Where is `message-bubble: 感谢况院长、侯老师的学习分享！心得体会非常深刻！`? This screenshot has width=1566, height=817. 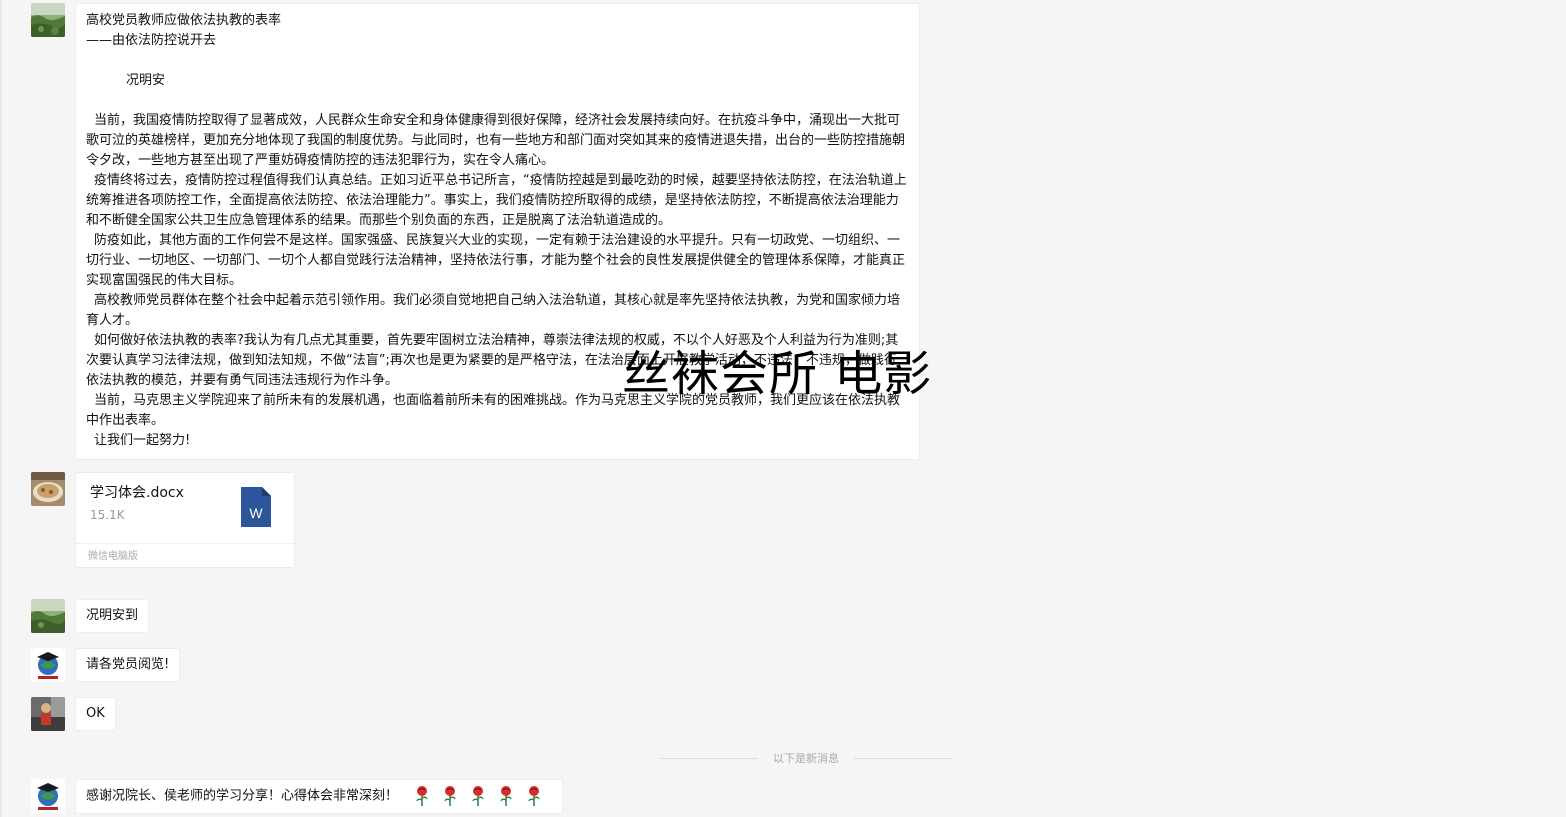 message-bubble: 感谢况院长、侯老师的学习分享！心得体会非常深刻！ is located at coordinates (319, 796).